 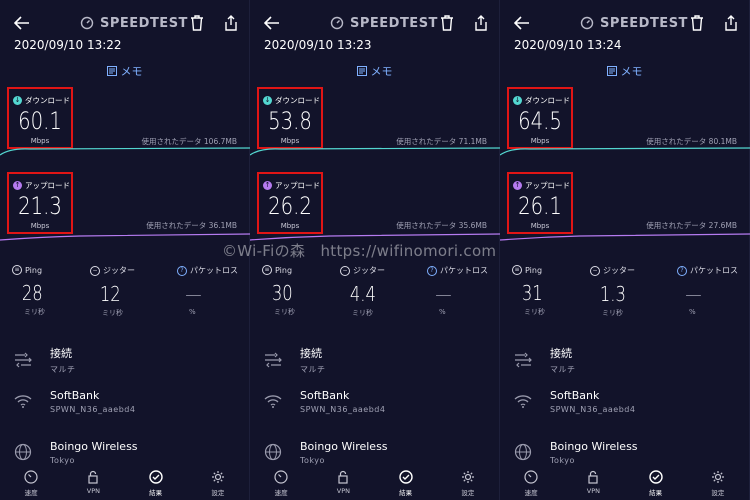 I want to click on memo-label: メモ, so click(x=631, y=71).